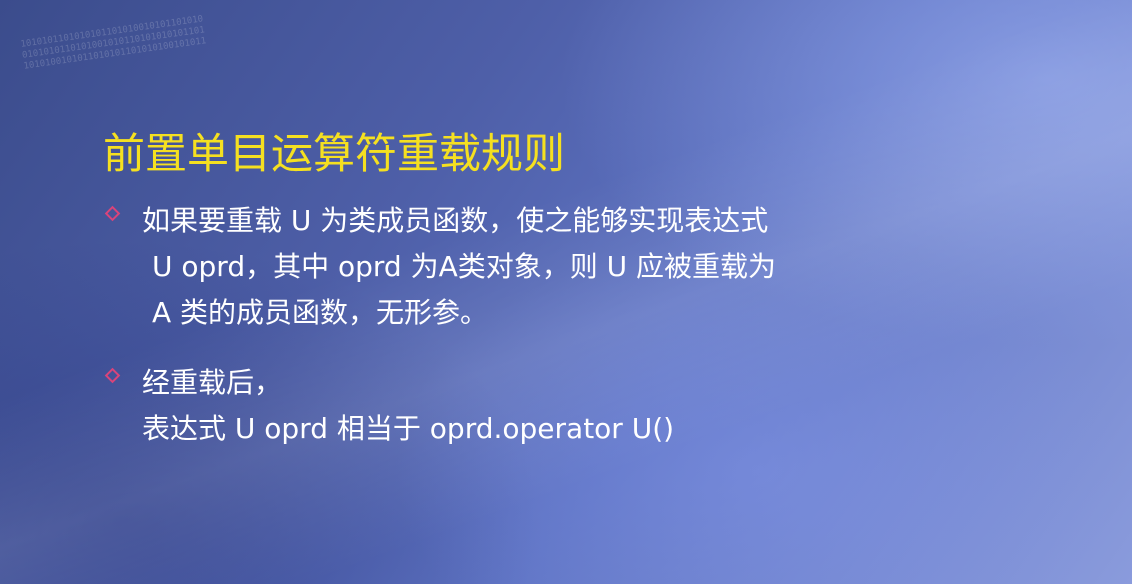 This screenshot has height=584, width=1132. Describe the element at coordinates (320, 312) in the screenshot. I see `bullet-line: A 类的成员函数，无形参。` at that location.